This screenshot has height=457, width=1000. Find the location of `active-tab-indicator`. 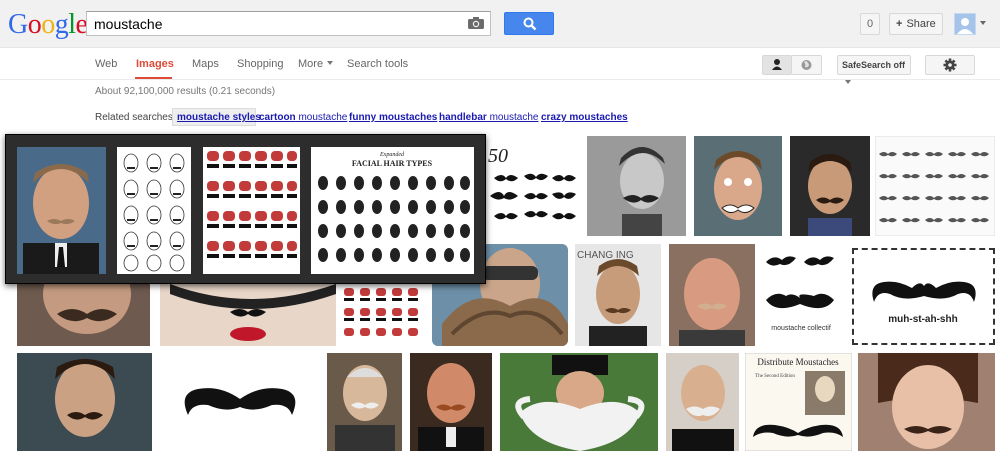

active-tab-indicator is located at coordinates (153, 78).